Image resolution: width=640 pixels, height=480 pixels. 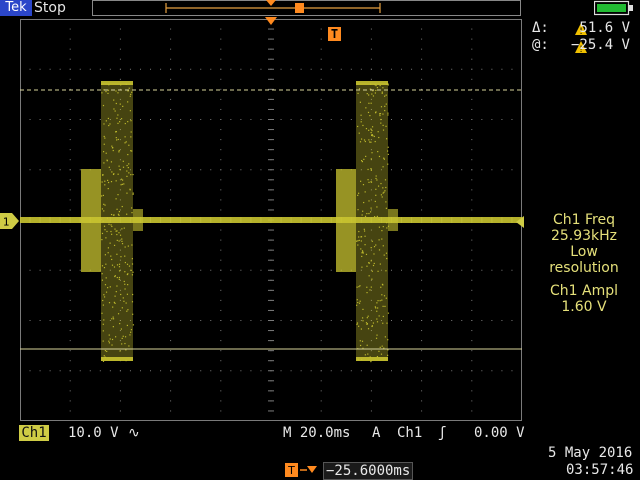 What do you see at coordinates (93, 433) in the screenshot?
I see `ch1-volts-per-div: 10.0 V` at bounding box center [93, 433].